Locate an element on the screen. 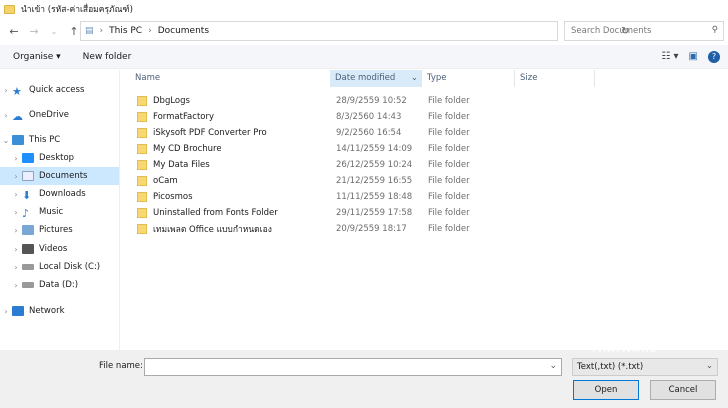 The width and height of the screenshot is (728, 408). file-type-value: Text(,txt) (*.txt) is located at coordinates (610, 367).